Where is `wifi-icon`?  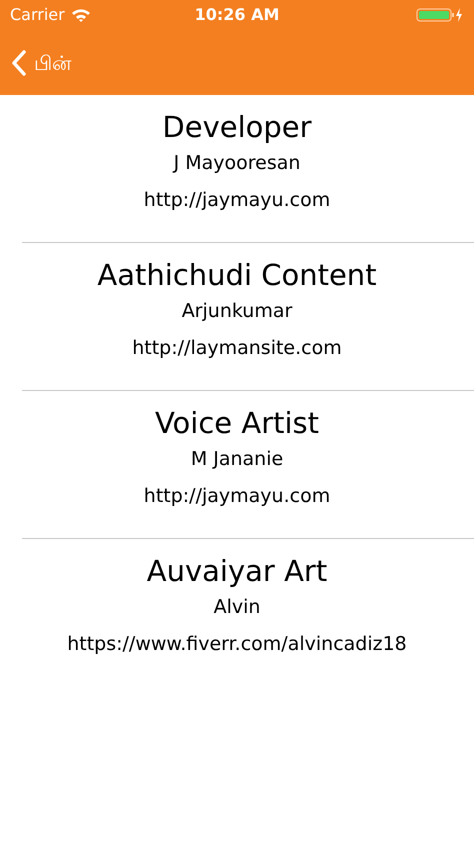 wifi-icon is located at coordinates (80, 15).